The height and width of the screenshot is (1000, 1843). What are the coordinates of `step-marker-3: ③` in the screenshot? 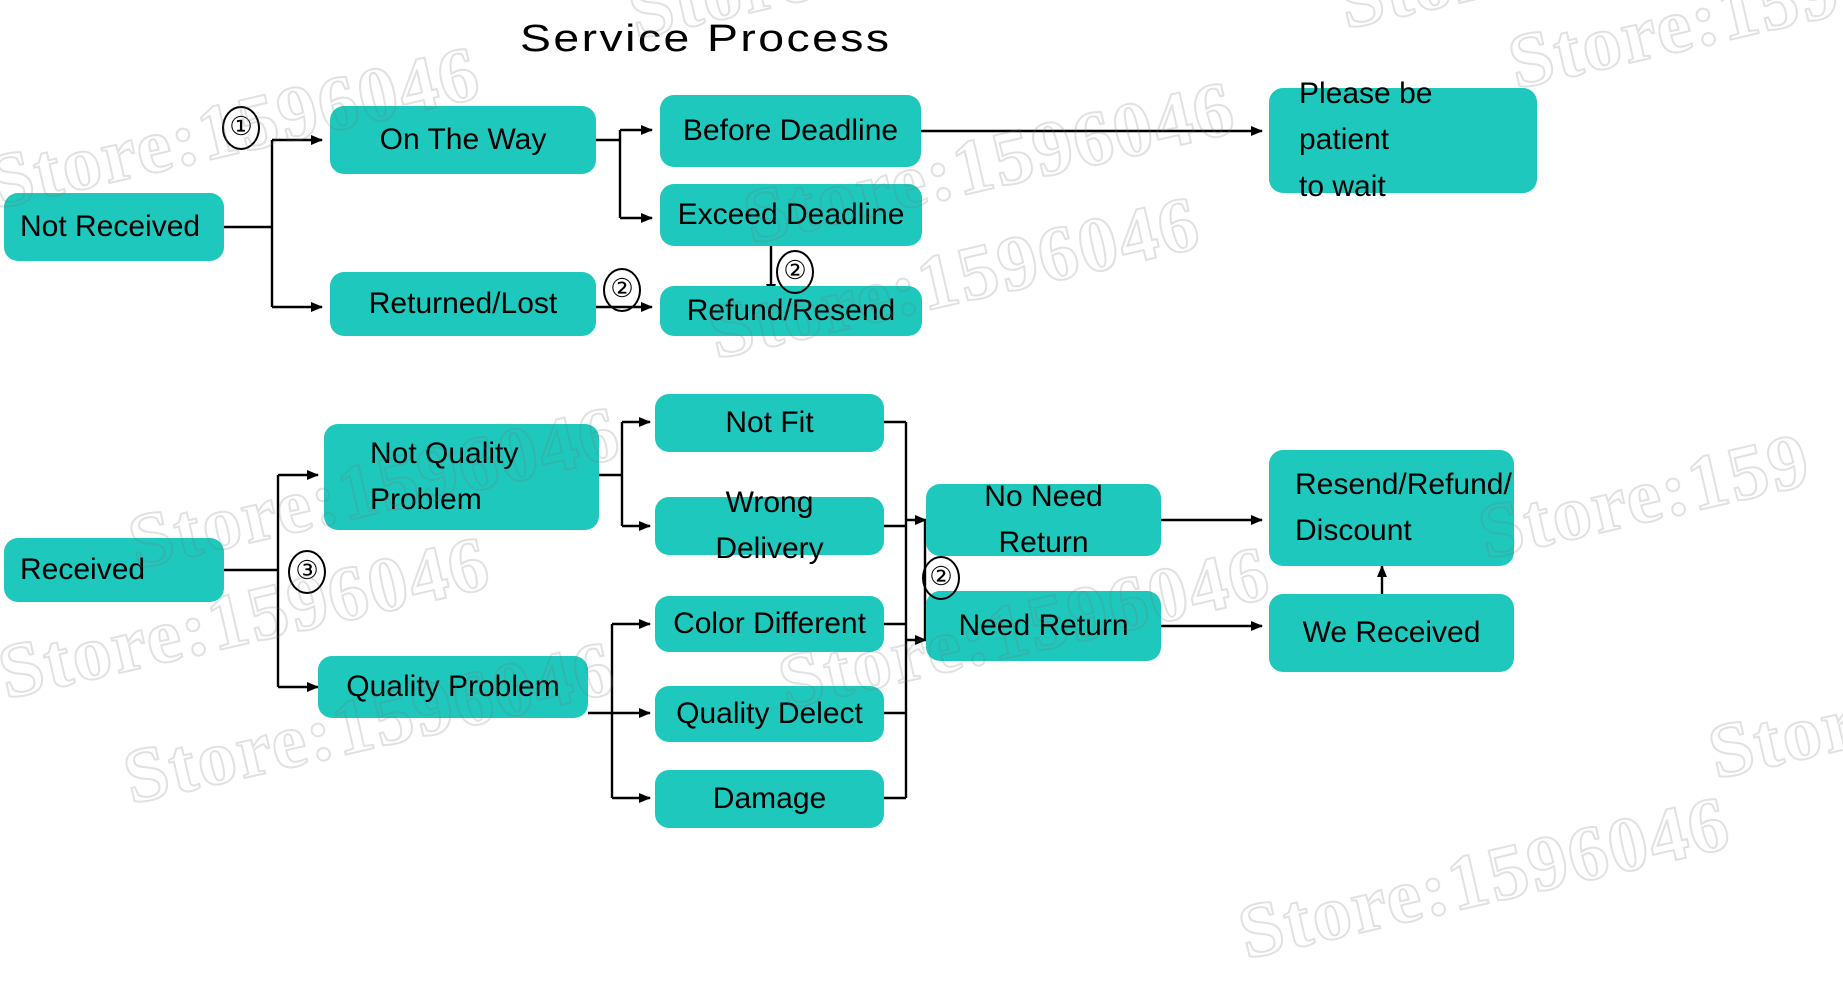 It's located at (307, 572).